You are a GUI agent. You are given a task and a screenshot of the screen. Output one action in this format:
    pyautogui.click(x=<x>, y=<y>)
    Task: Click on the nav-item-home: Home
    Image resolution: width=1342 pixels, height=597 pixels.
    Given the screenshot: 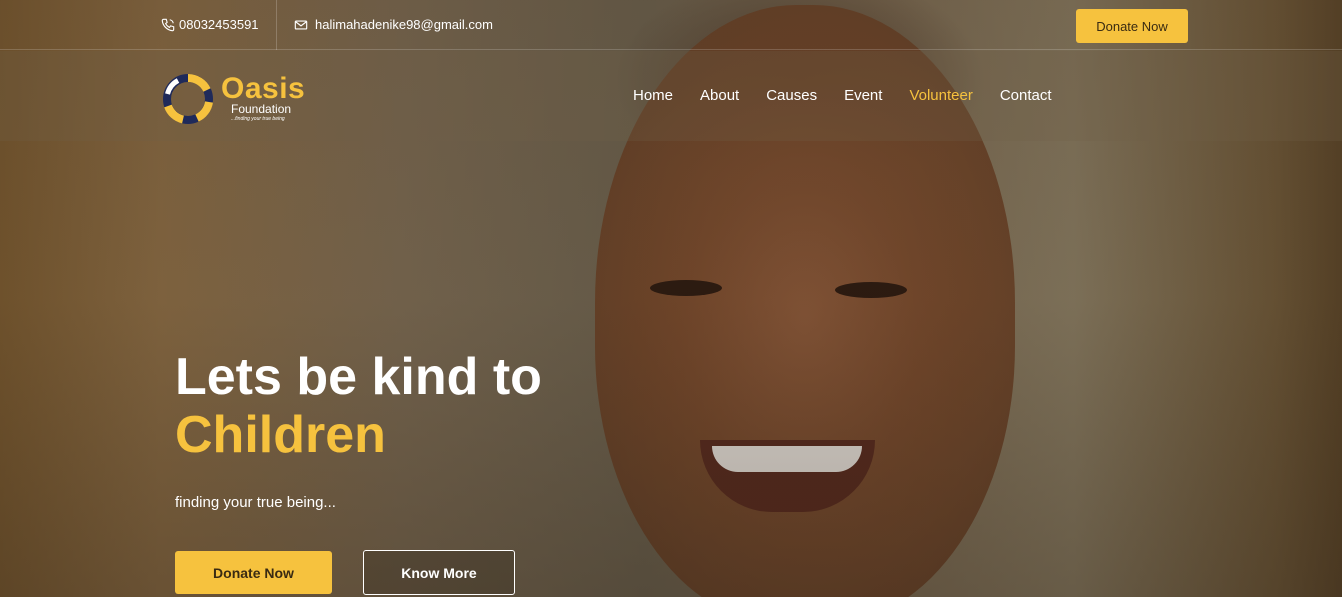 What is the action you would take?
    pyautogui.click(x=653, y=95)
    